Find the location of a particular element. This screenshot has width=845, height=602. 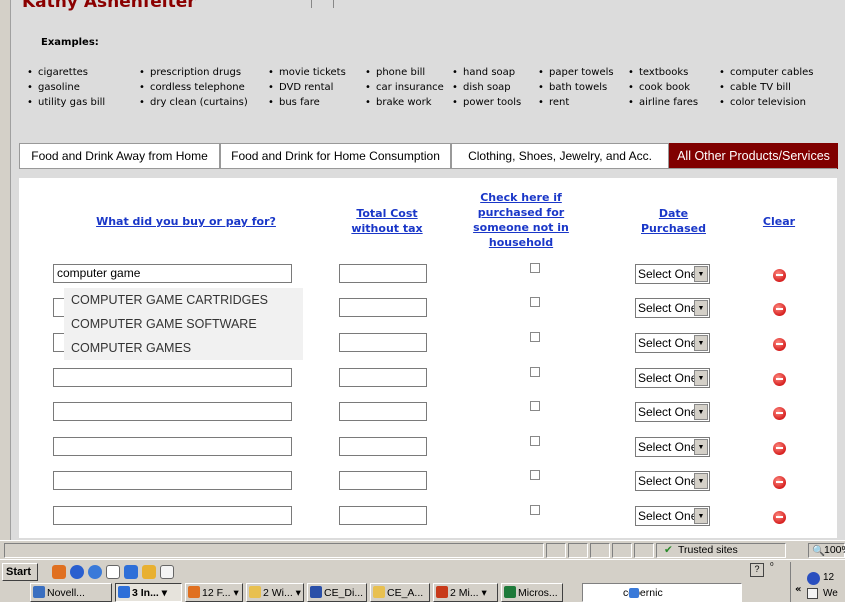

start-button: Start is located at coordinates (20, 572).